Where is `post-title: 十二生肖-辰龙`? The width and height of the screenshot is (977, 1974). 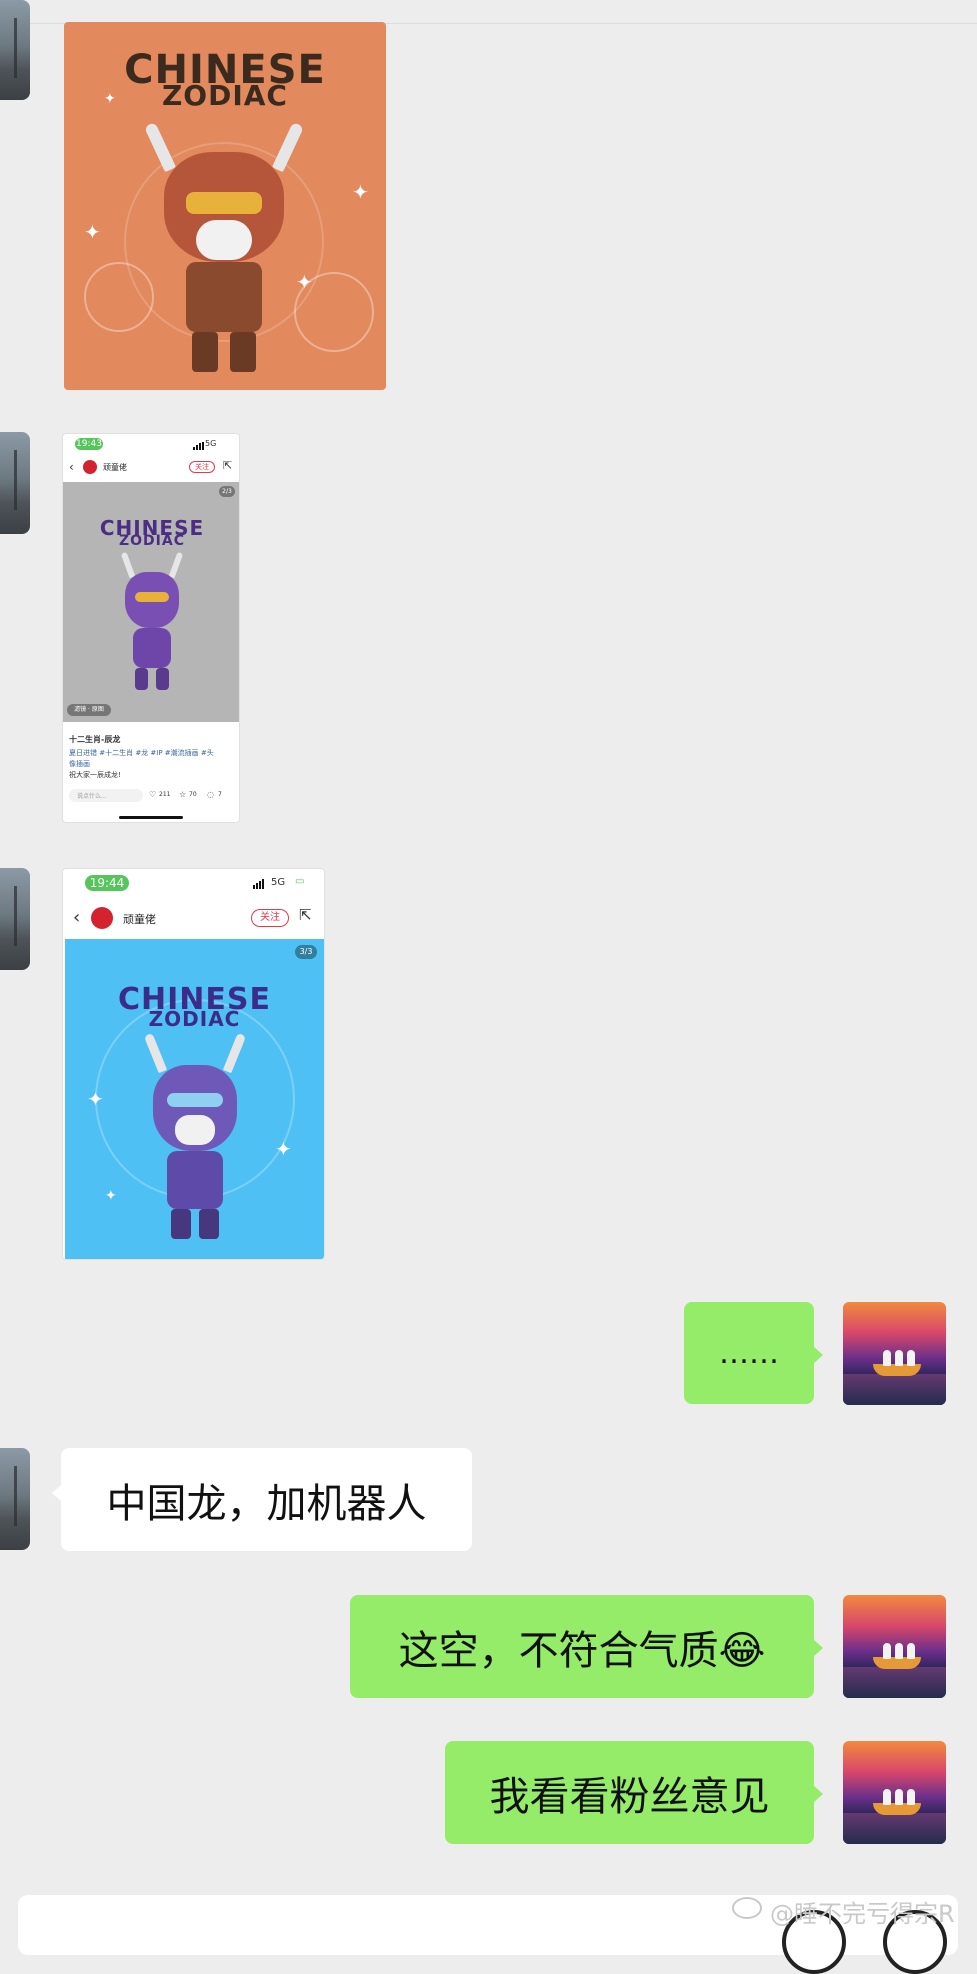
post-title: 十二生肖-辰龙 is located at coordinates (95, 739).